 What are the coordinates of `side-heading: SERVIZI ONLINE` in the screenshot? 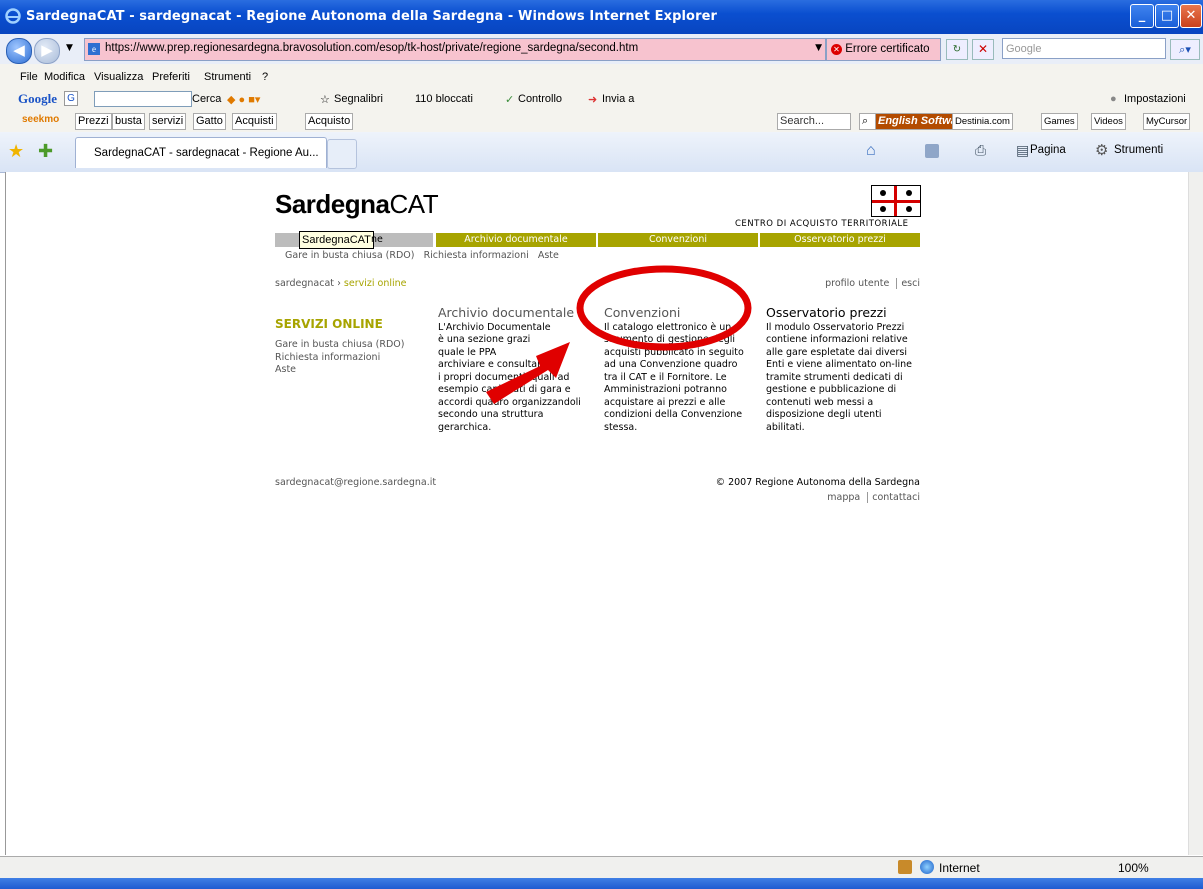 It's located at (329, 324).